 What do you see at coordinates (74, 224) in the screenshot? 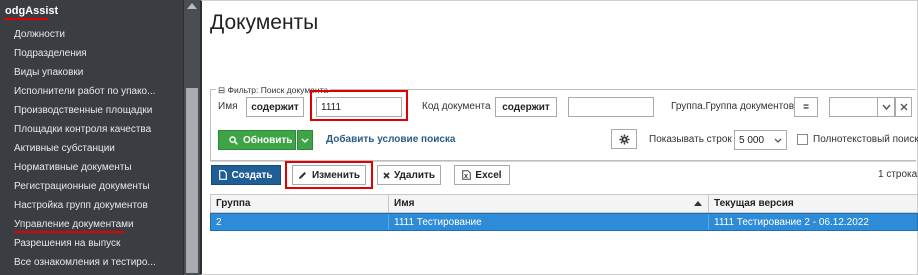
I see `sidebar-item-document-management: Управление документами` at bounding box center [74, 224].